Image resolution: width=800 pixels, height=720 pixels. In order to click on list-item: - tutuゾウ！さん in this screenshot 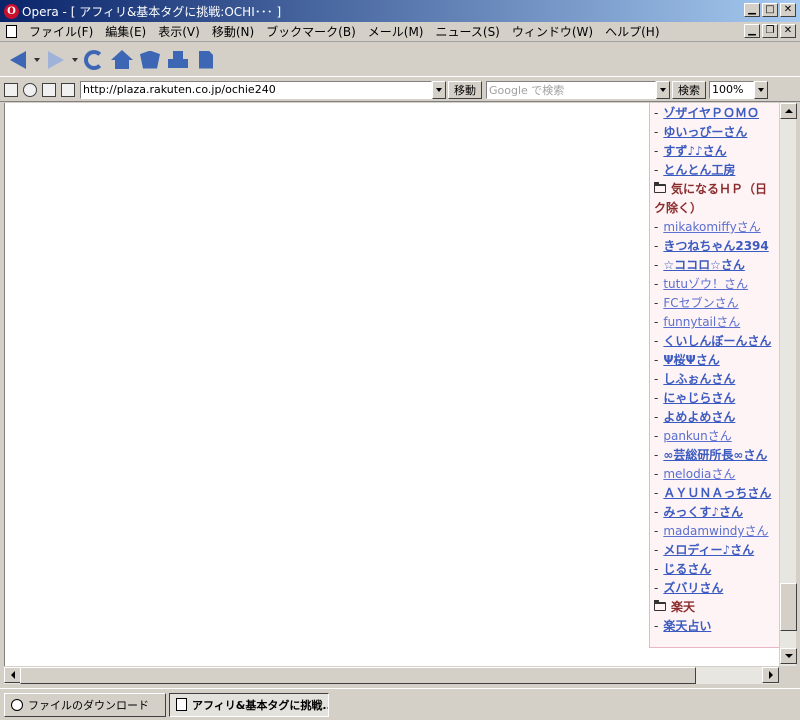, I will do `click(716, 283)`.